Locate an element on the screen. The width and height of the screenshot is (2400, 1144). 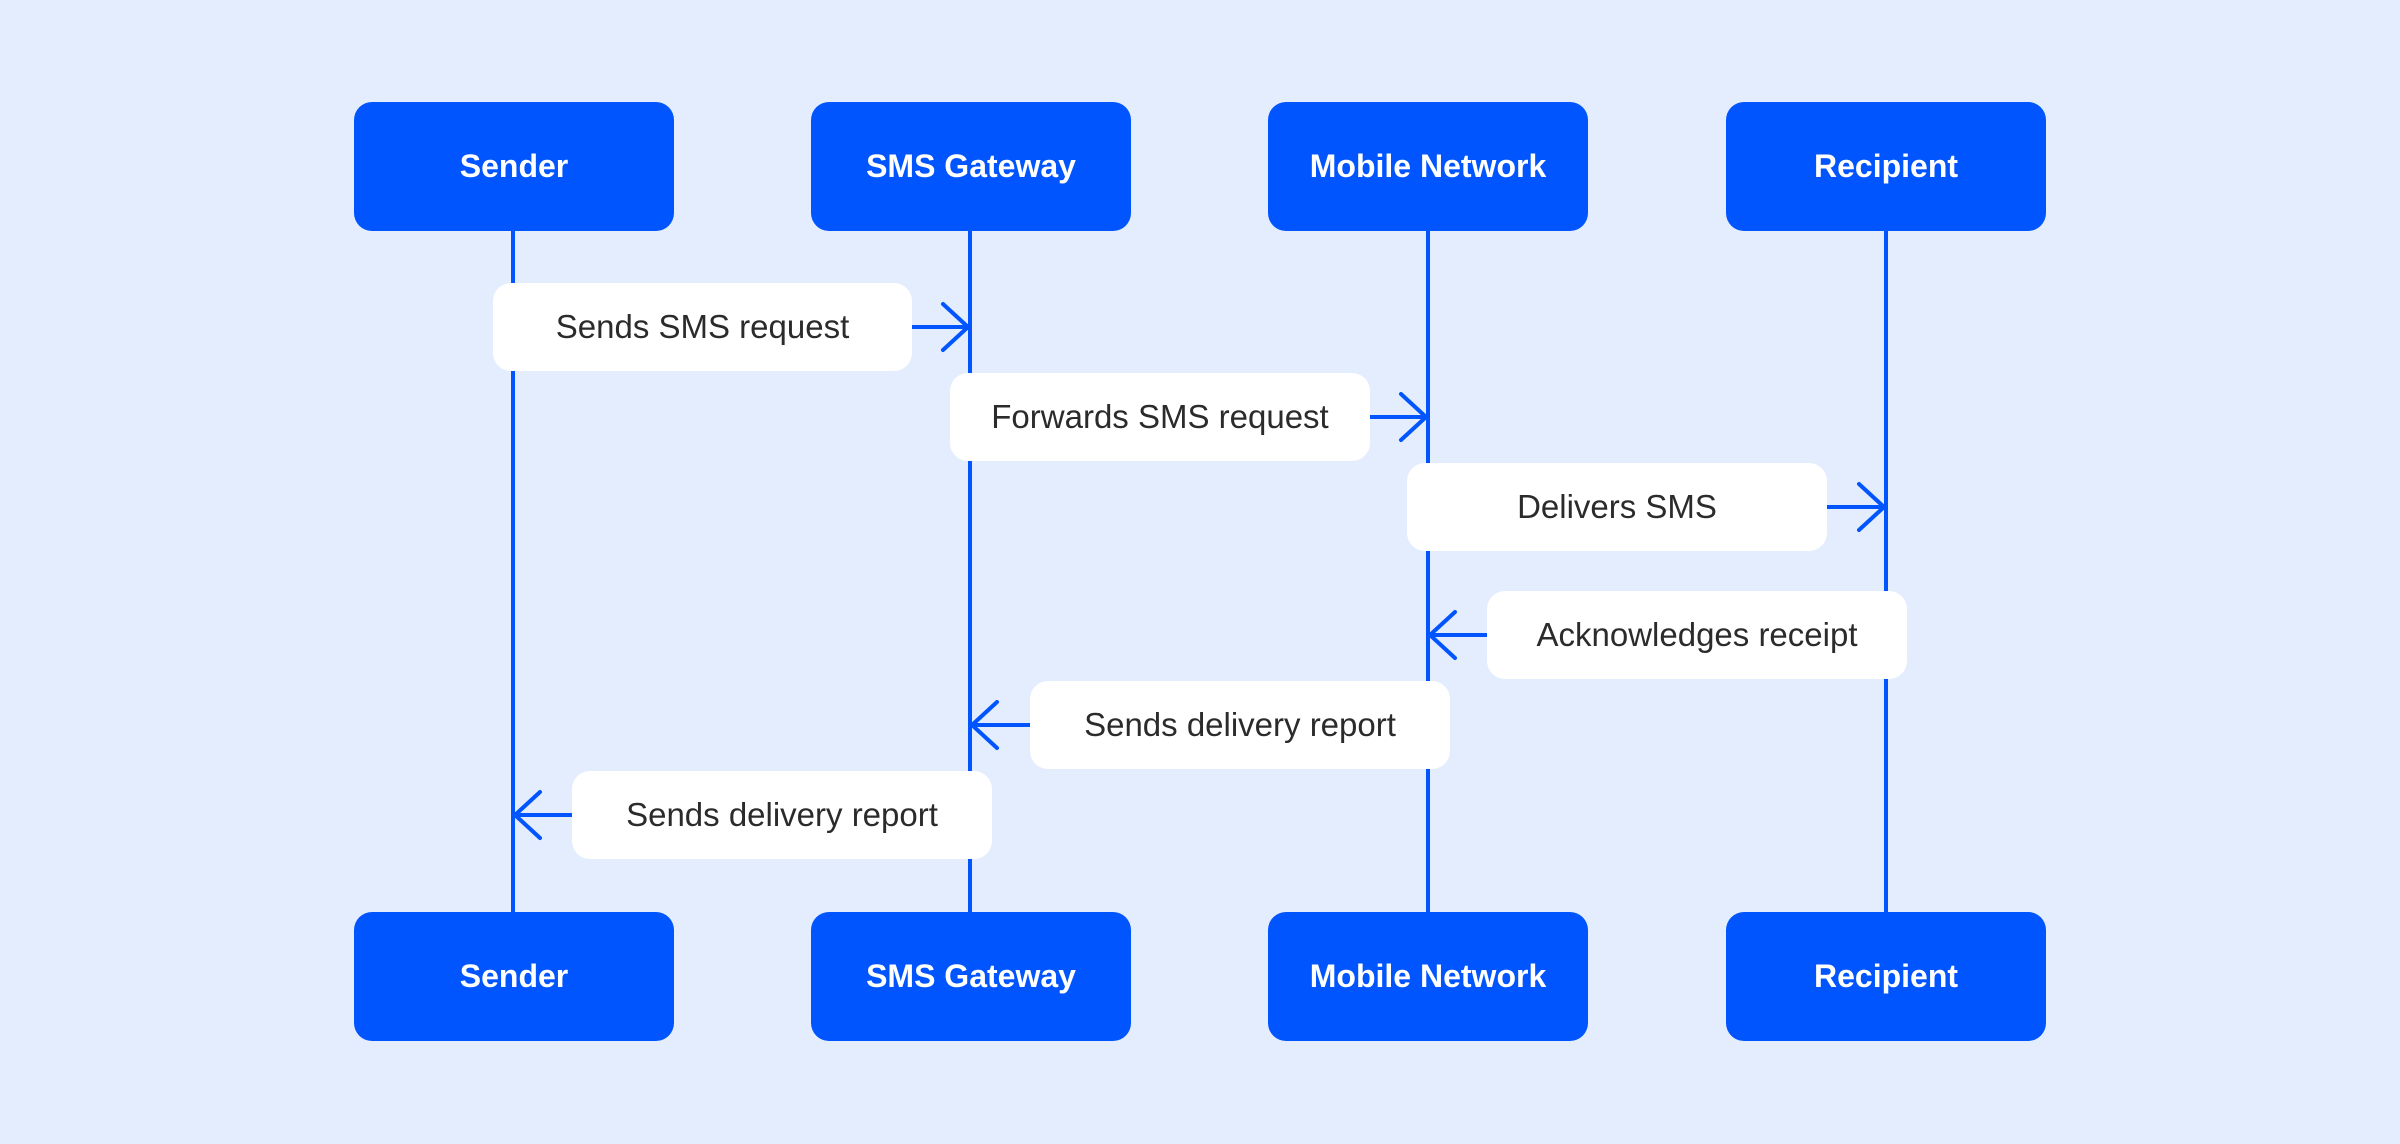
message-label: Delivers SMS is located at coordinates (1617, 507).